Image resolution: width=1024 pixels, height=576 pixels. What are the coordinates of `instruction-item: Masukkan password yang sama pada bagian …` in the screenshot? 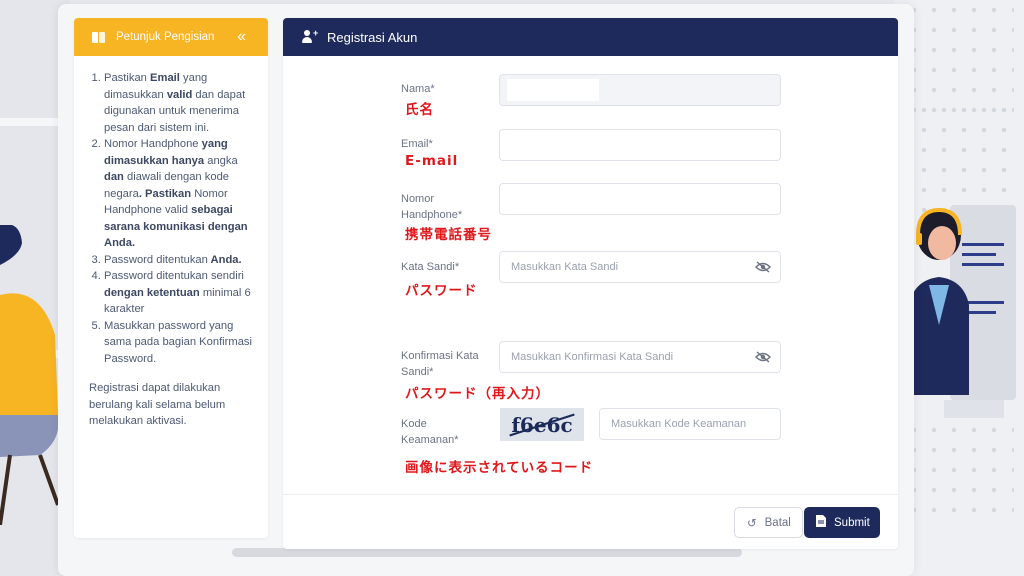 It's located at (179, 343).